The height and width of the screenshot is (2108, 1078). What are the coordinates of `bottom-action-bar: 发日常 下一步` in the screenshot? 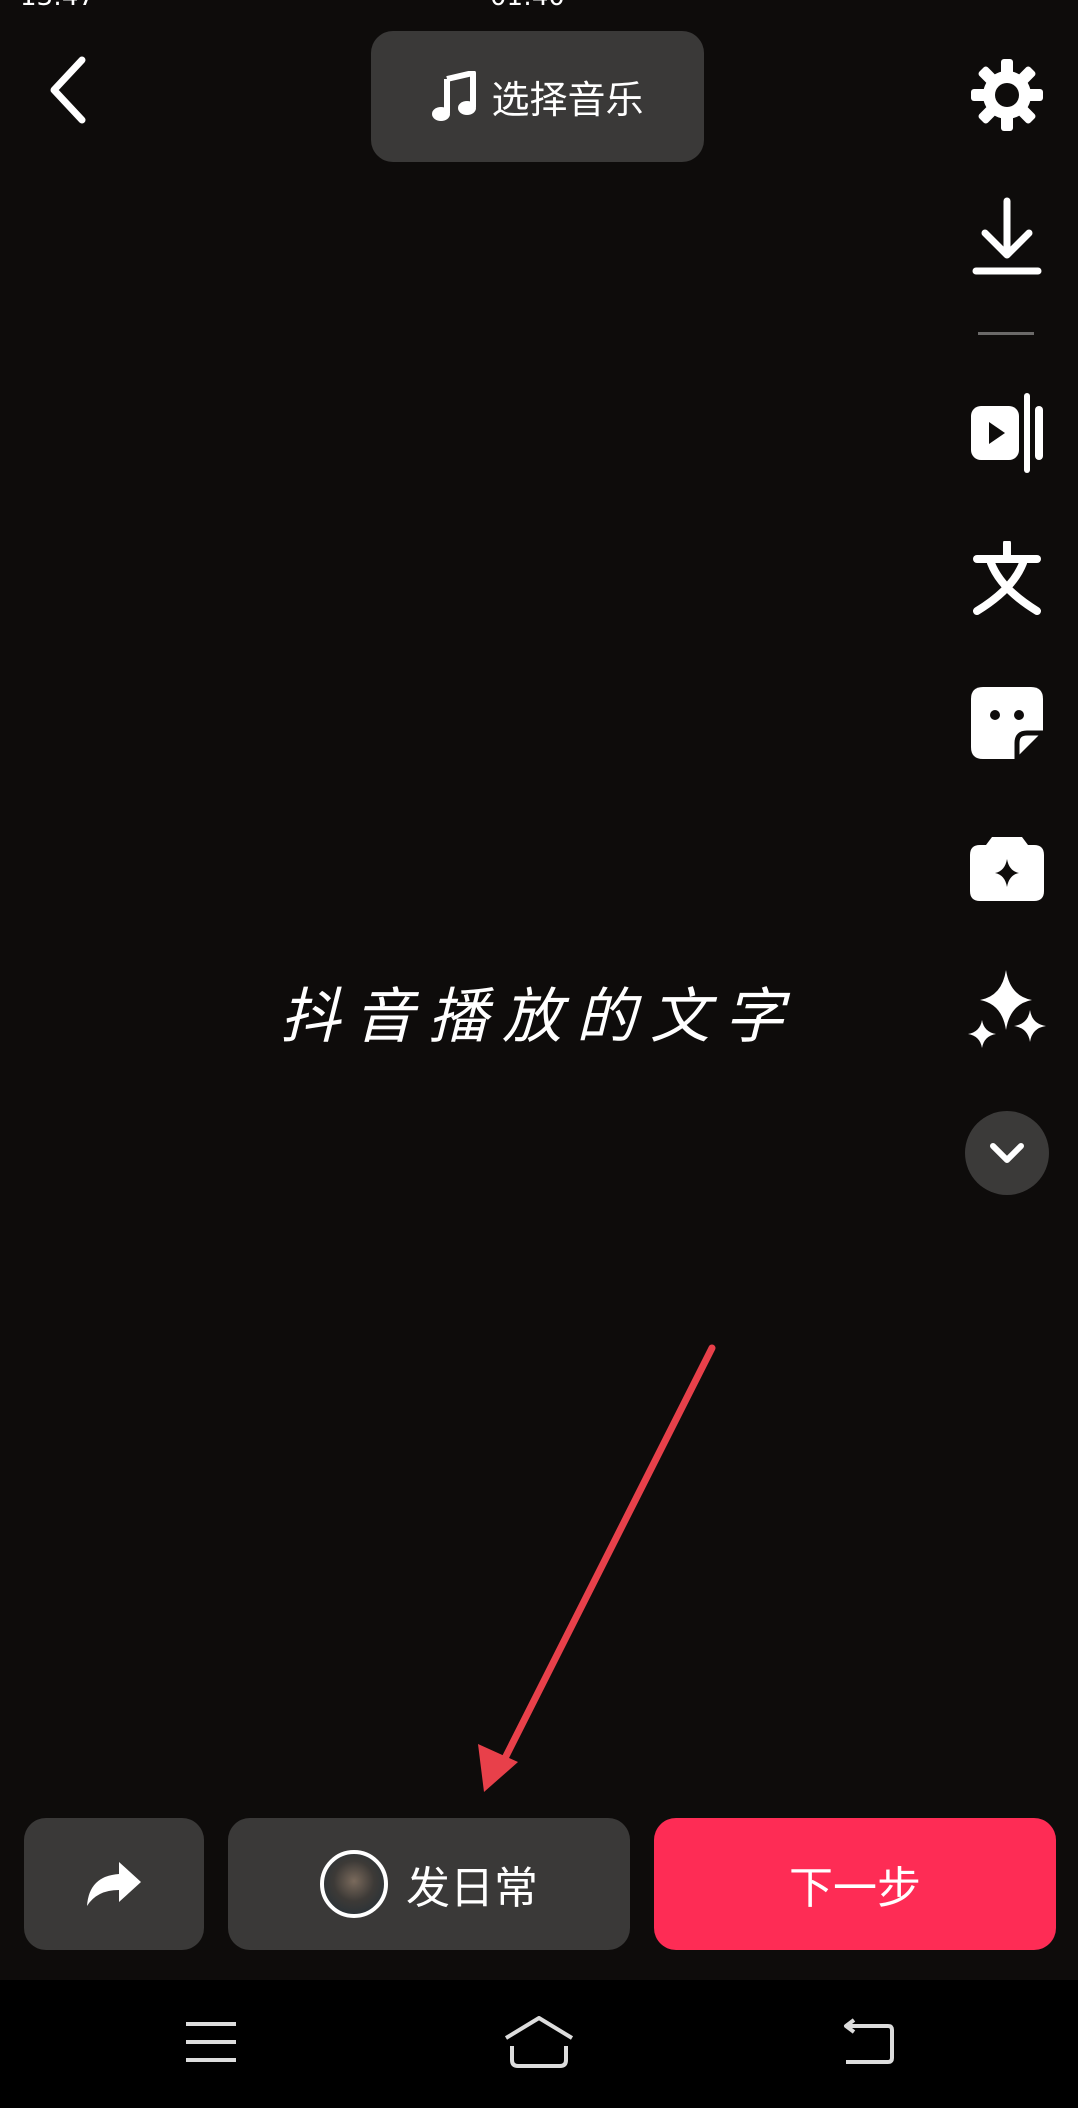 It's located at (539, 1884).